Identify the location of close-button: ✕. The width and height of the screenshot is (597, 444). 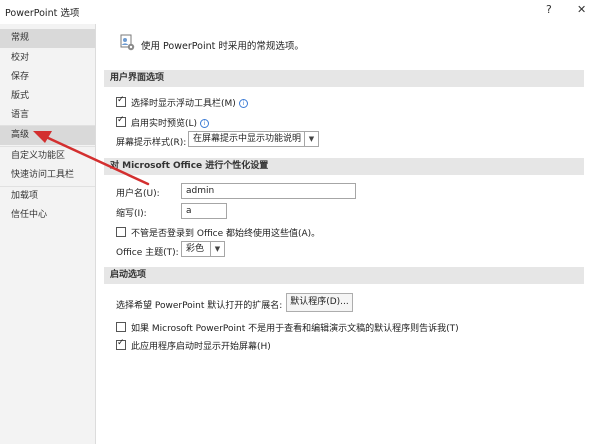
(581, 9).